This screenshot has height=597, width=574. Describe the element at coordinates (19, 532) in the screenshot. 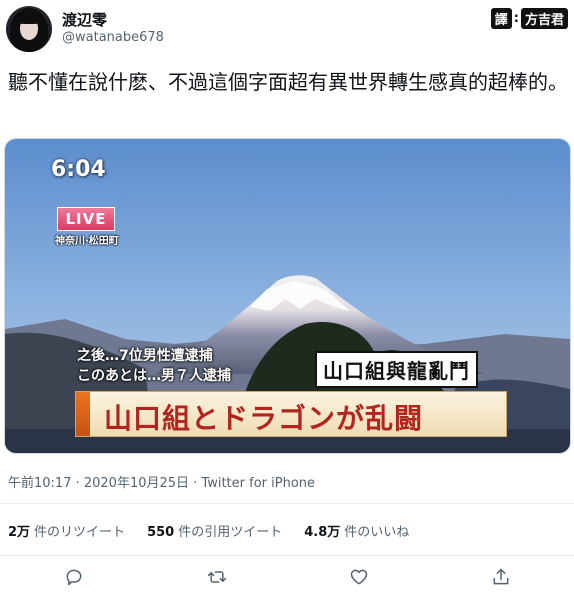

I see `retweets-count: 2万` at that location.